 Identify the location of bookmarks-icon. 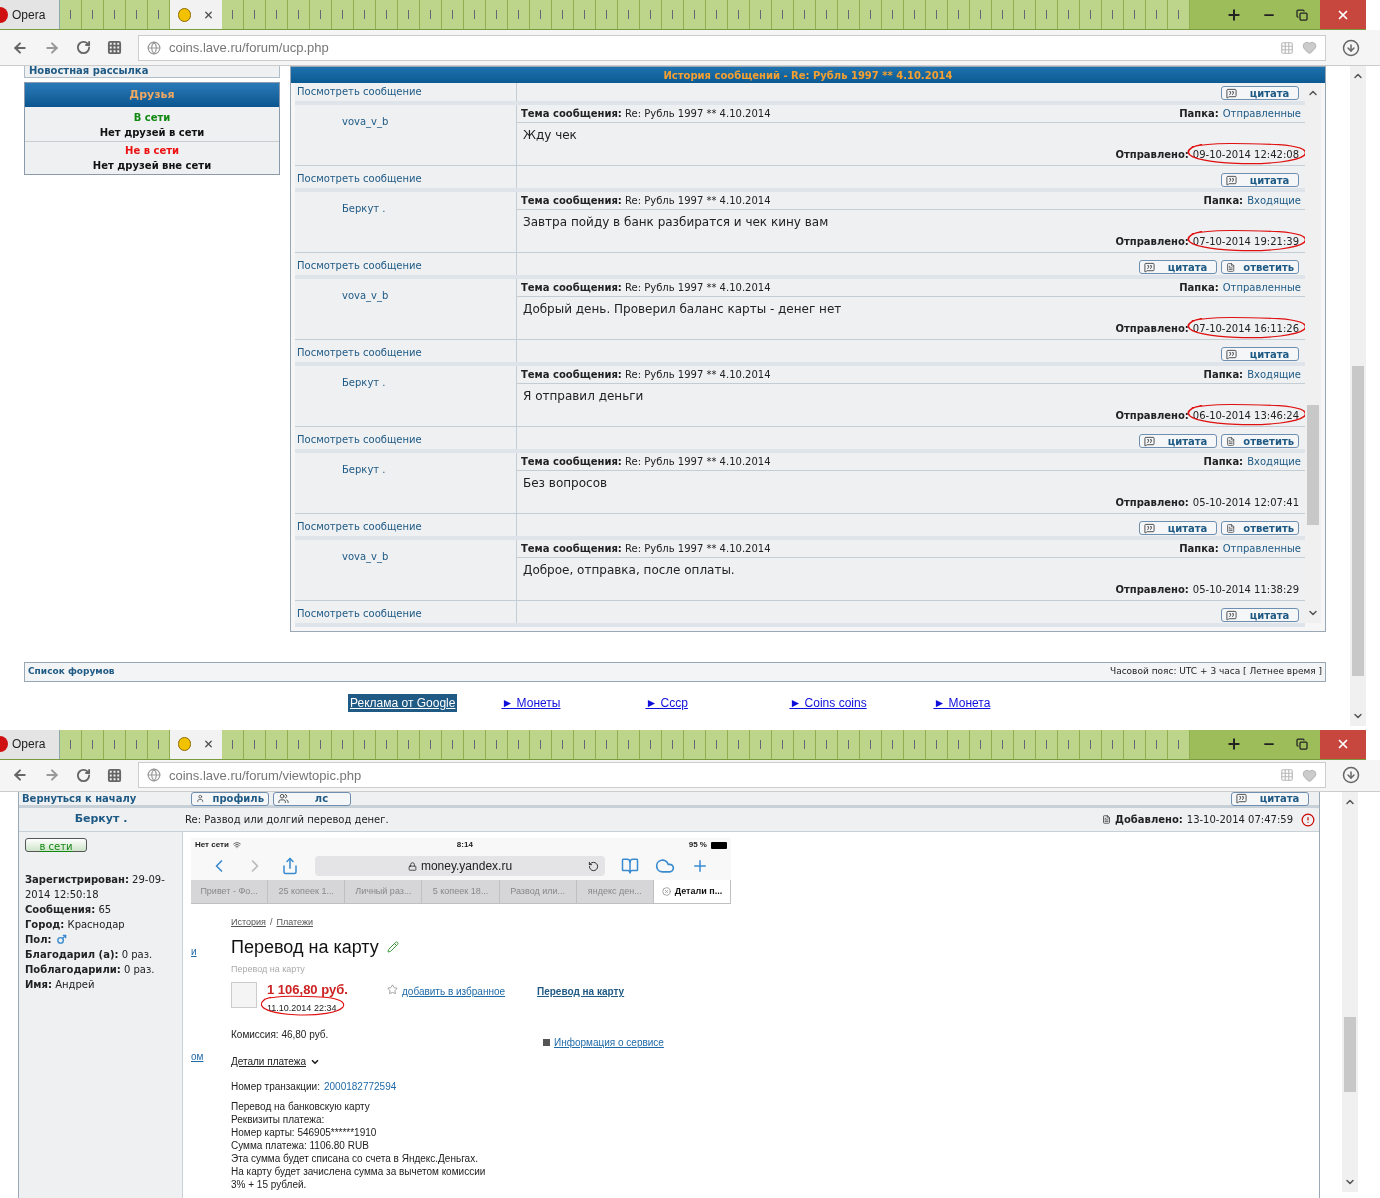
(630, 866).